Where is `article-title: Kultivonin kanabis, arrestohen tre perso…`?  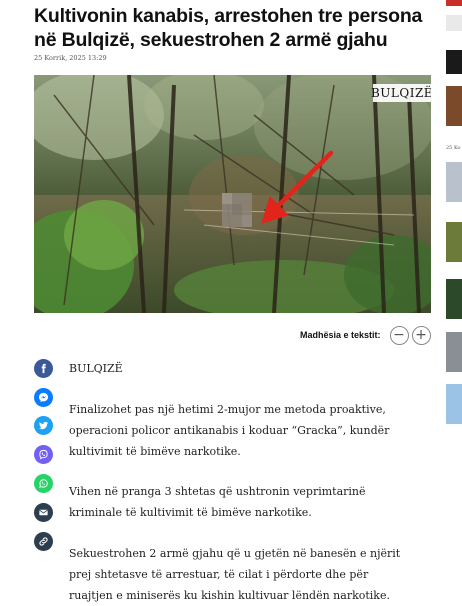 article-title: Kultivonin kanabis, arrestohen tre perso… is located at coordinates (228, 28).